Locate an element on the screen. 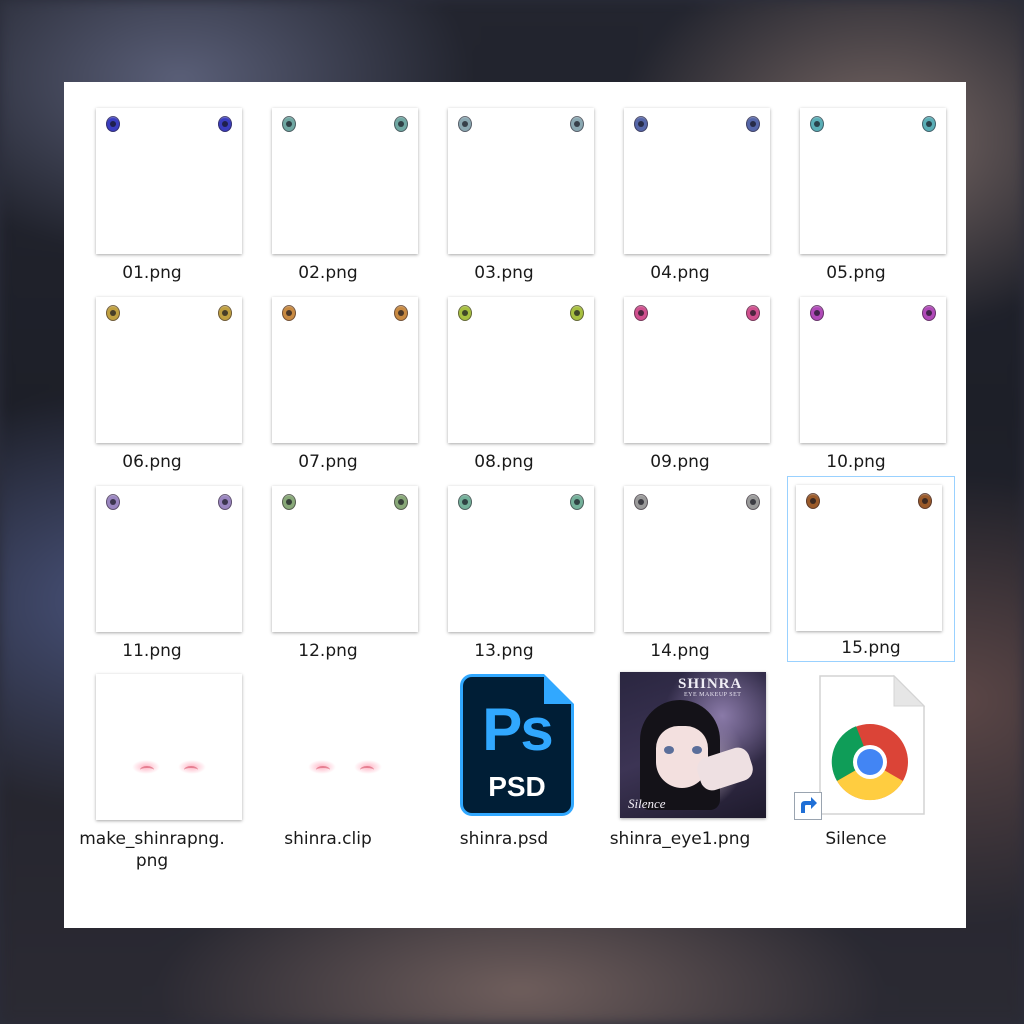 The image size is (1024, 1024). file-13-png: 13.png is located at coordinates (507, 562).